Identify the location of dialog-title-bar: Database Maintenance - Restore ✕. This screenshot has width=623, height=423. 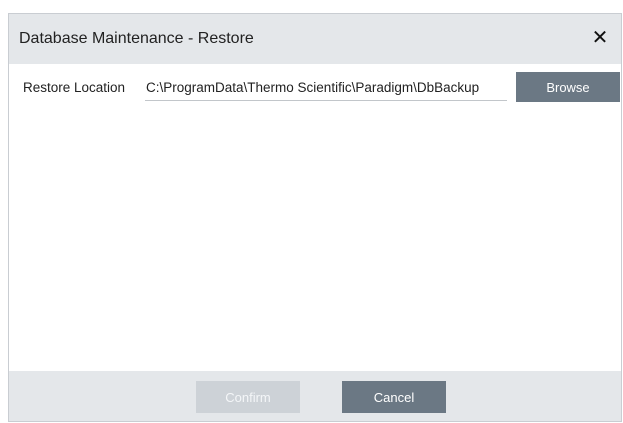
(315, 39).